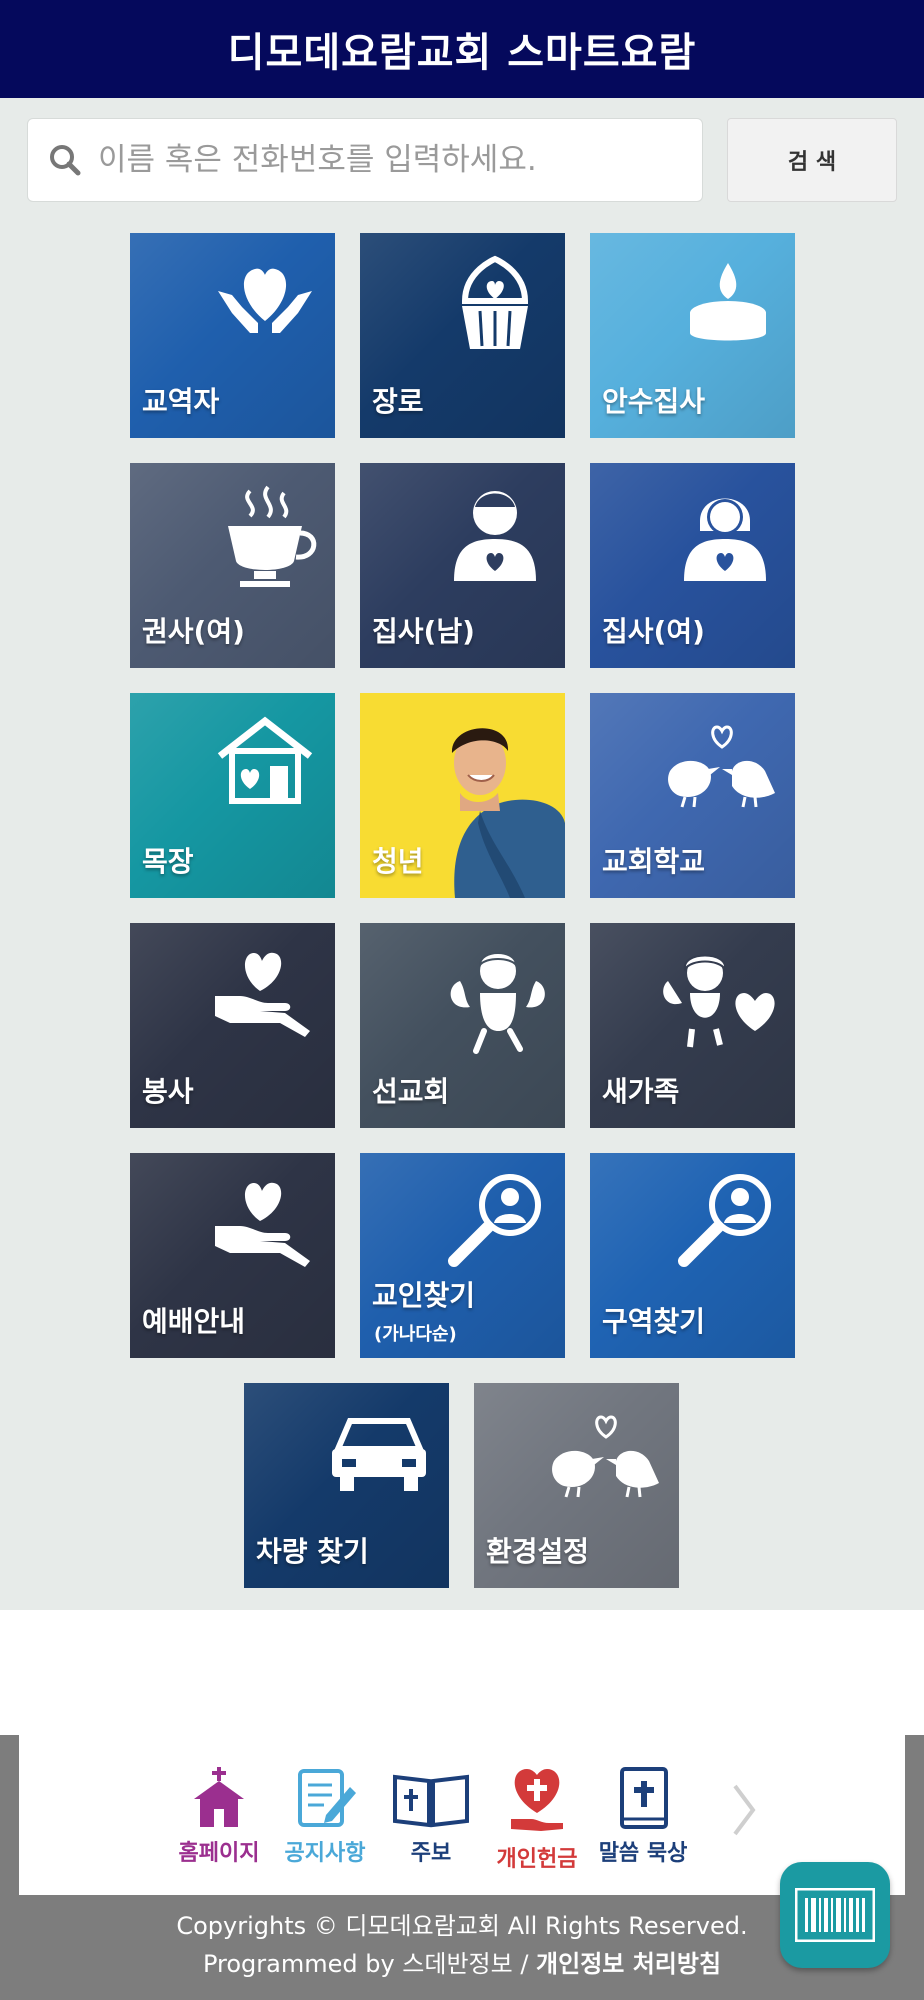  Describe the element at coordinates (327, 1798) in the screenshot. I see `notepad-pencil-icon` at that location.